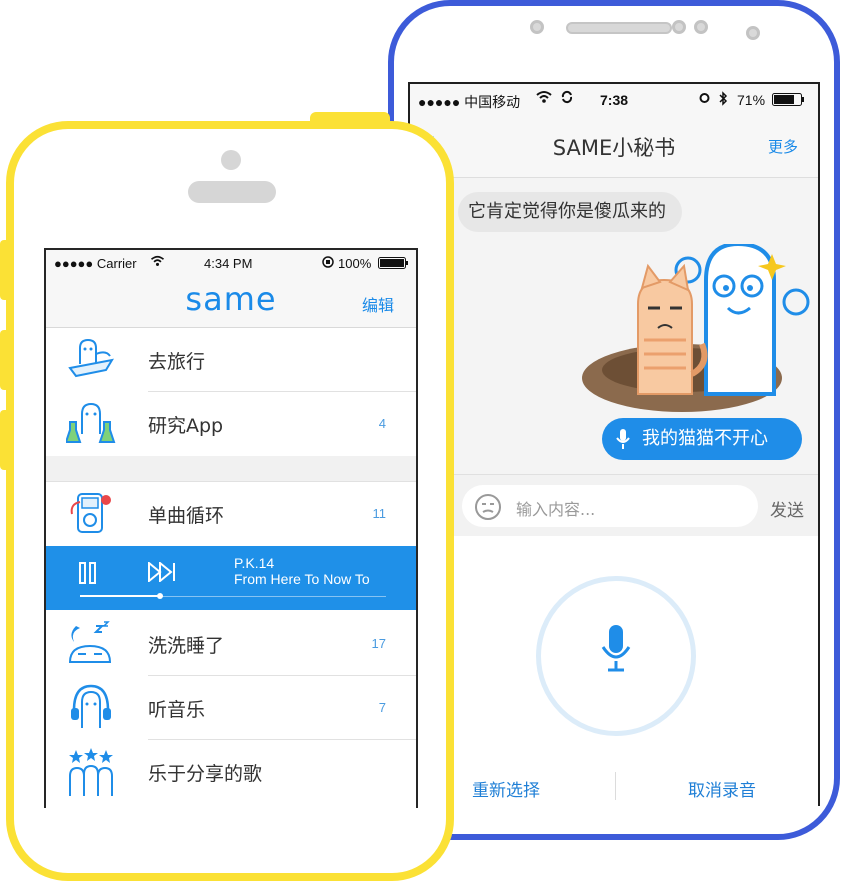  Describe the element at coordinates (91, 422) in the screenshot. I see `lab-ghost-icon` at that location.